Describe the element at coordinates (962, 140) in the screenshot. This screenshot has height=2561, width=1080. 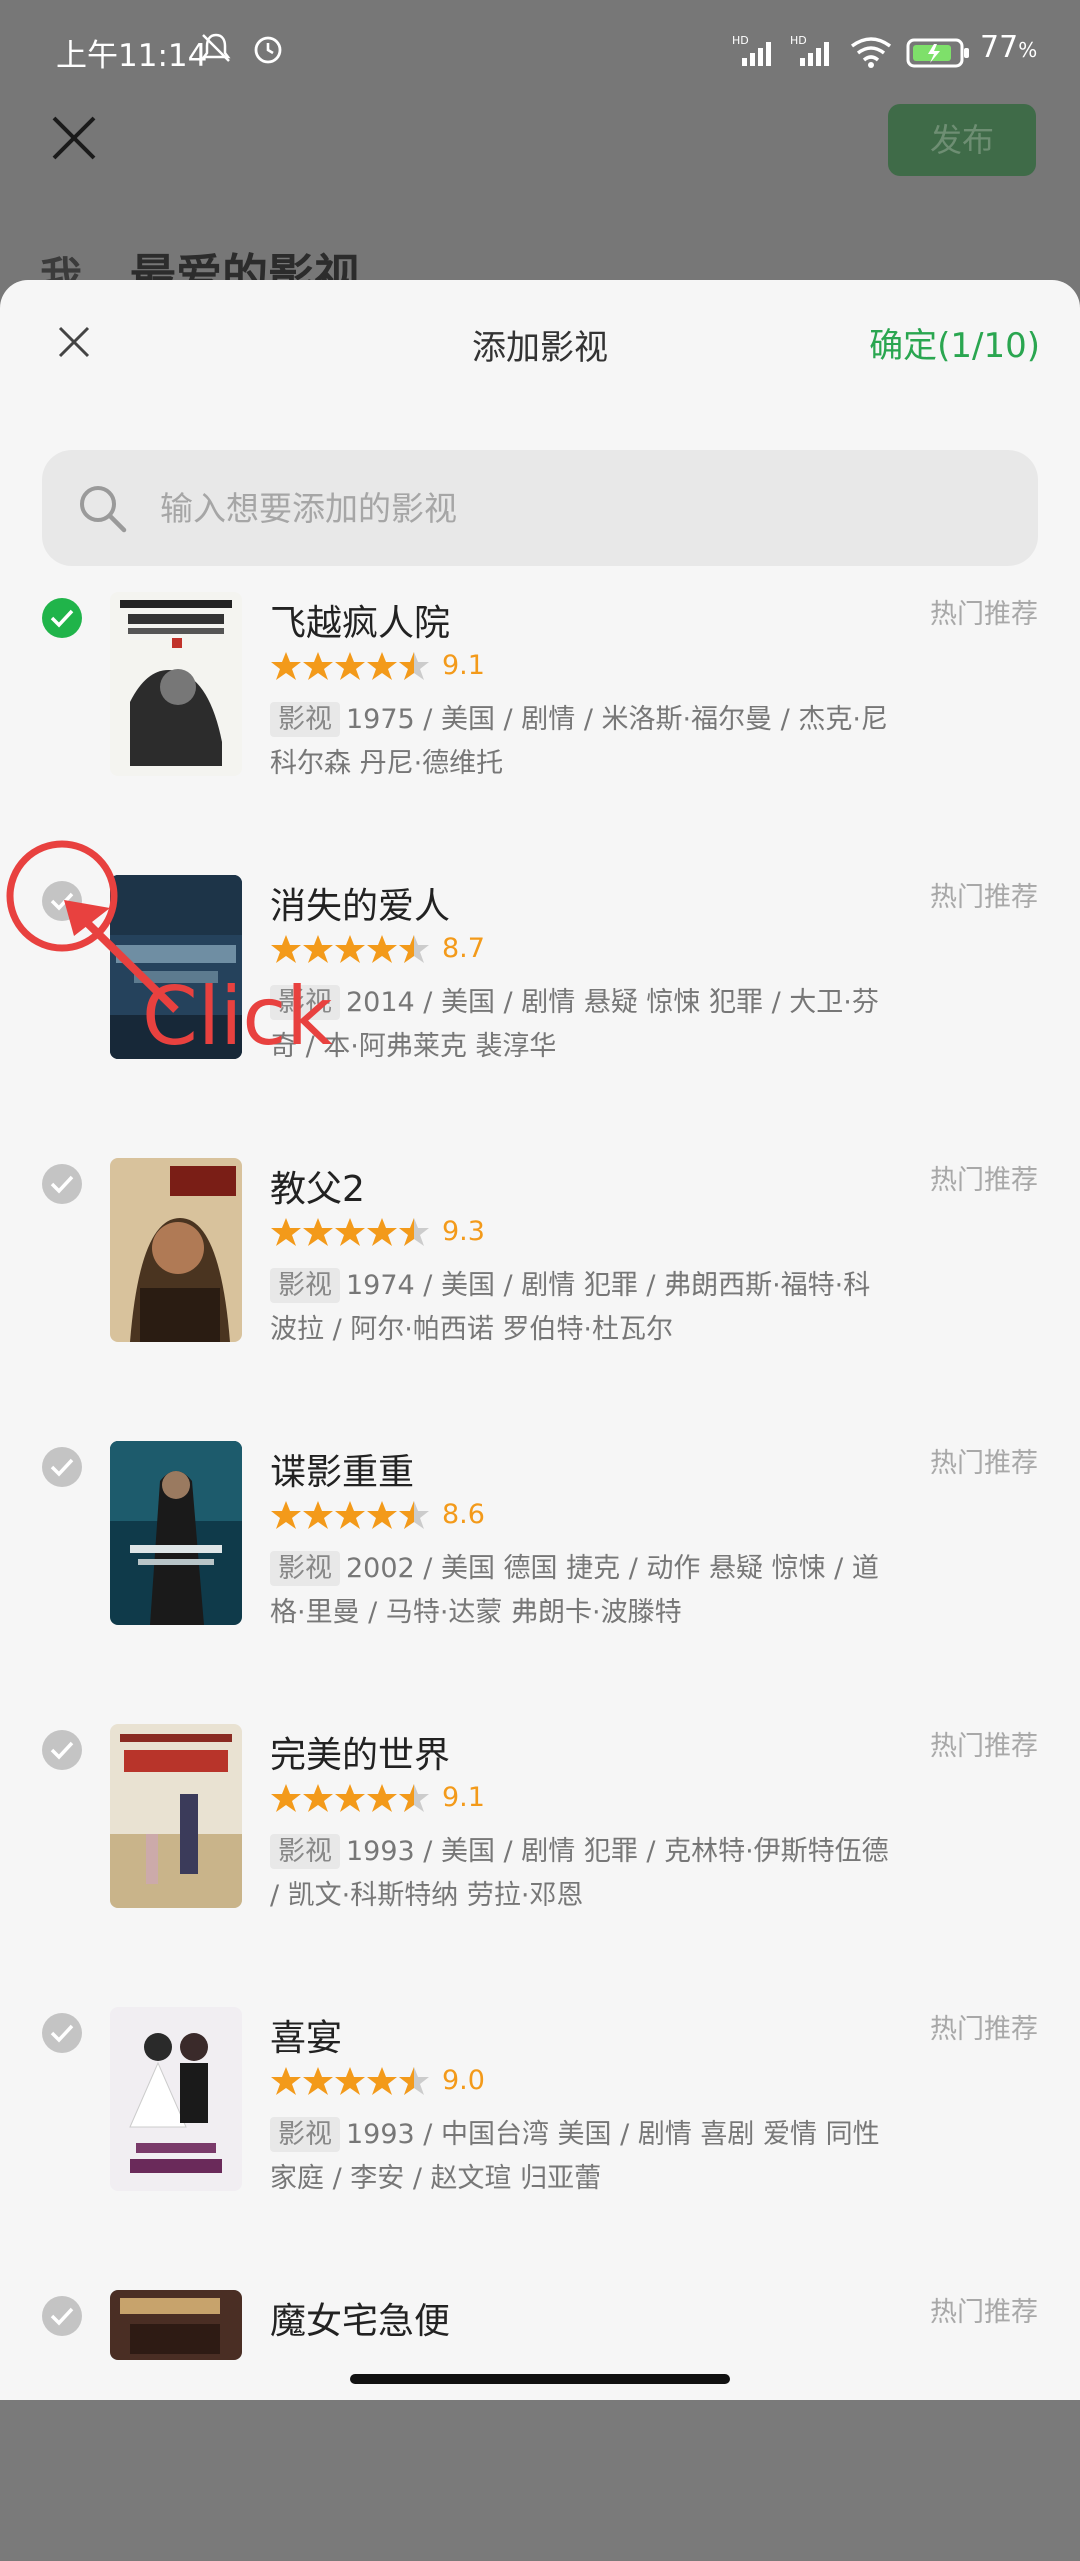
I see `publish-button: 发布` at that location.